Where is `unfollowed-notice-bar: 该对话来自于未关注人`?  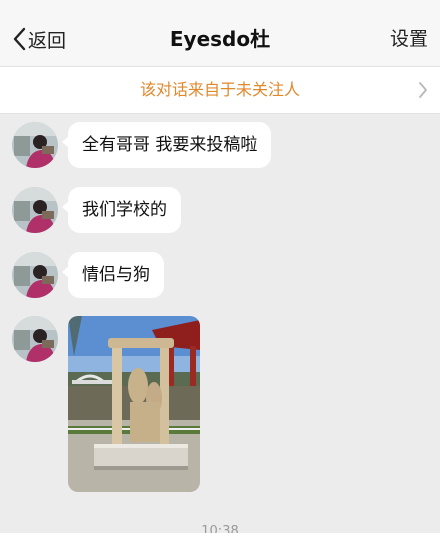
unfollowed-notice-bar: 该对话来自于未关注人 is located at coordinates (220, 90).